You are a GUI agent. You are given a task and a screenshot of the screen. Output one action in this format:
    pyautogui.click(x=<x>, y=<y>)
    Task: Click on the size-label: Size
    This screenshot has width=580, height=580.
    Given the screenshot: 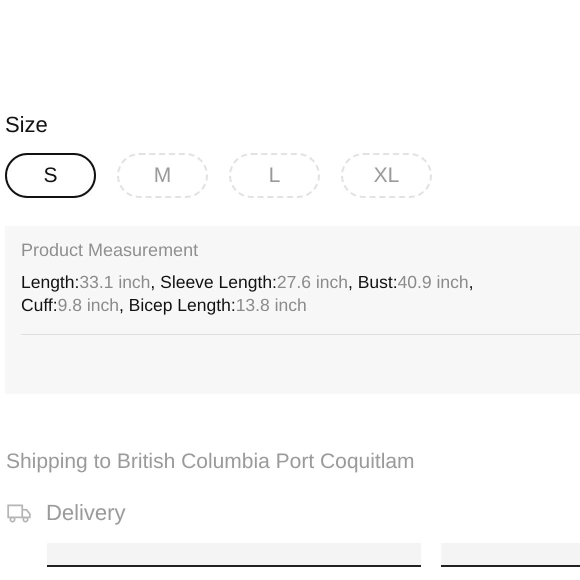 What is the action you would take?
    pyautogui.click(x=26, y=125)
    